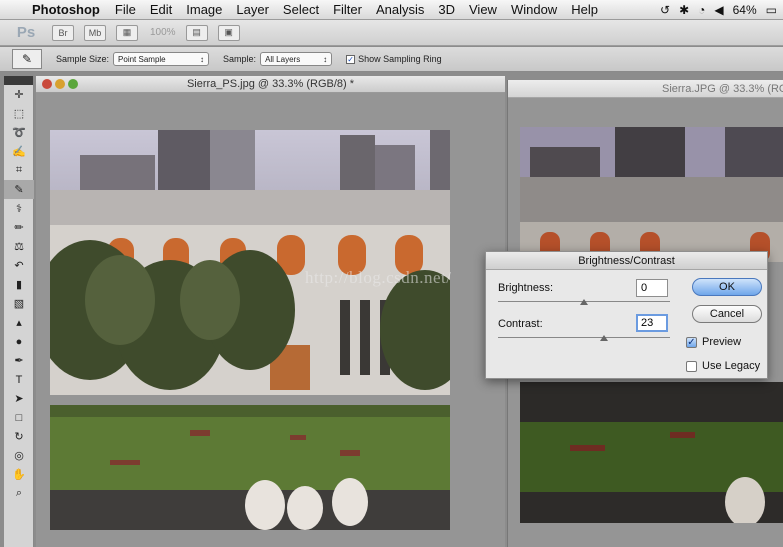 This screenshot has width=783, height=547. I want to click on volume-icon: ◀, so click(718, 10).